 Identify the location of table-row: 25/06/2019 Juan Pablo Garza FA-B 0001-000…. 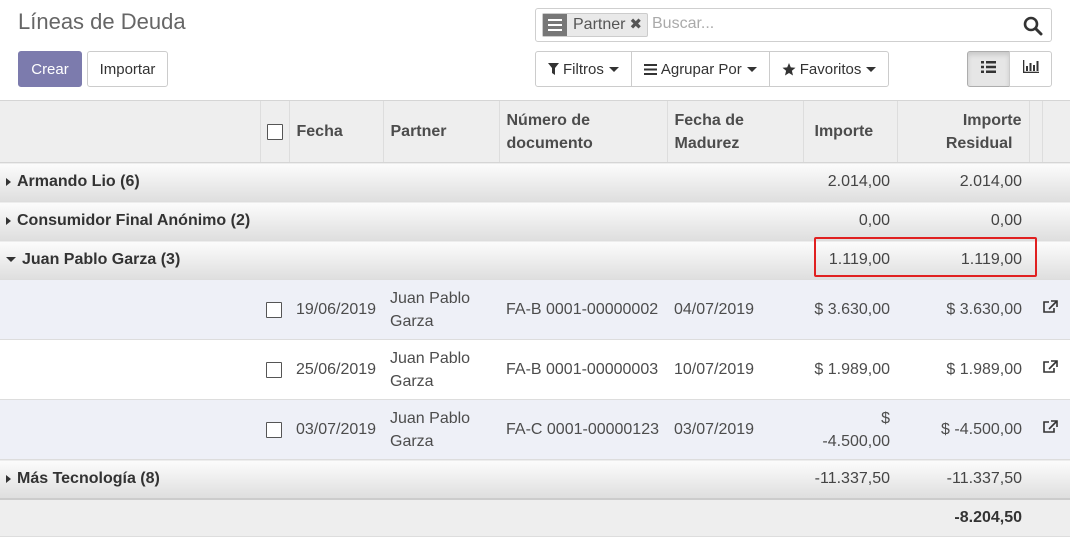
(535, 369).